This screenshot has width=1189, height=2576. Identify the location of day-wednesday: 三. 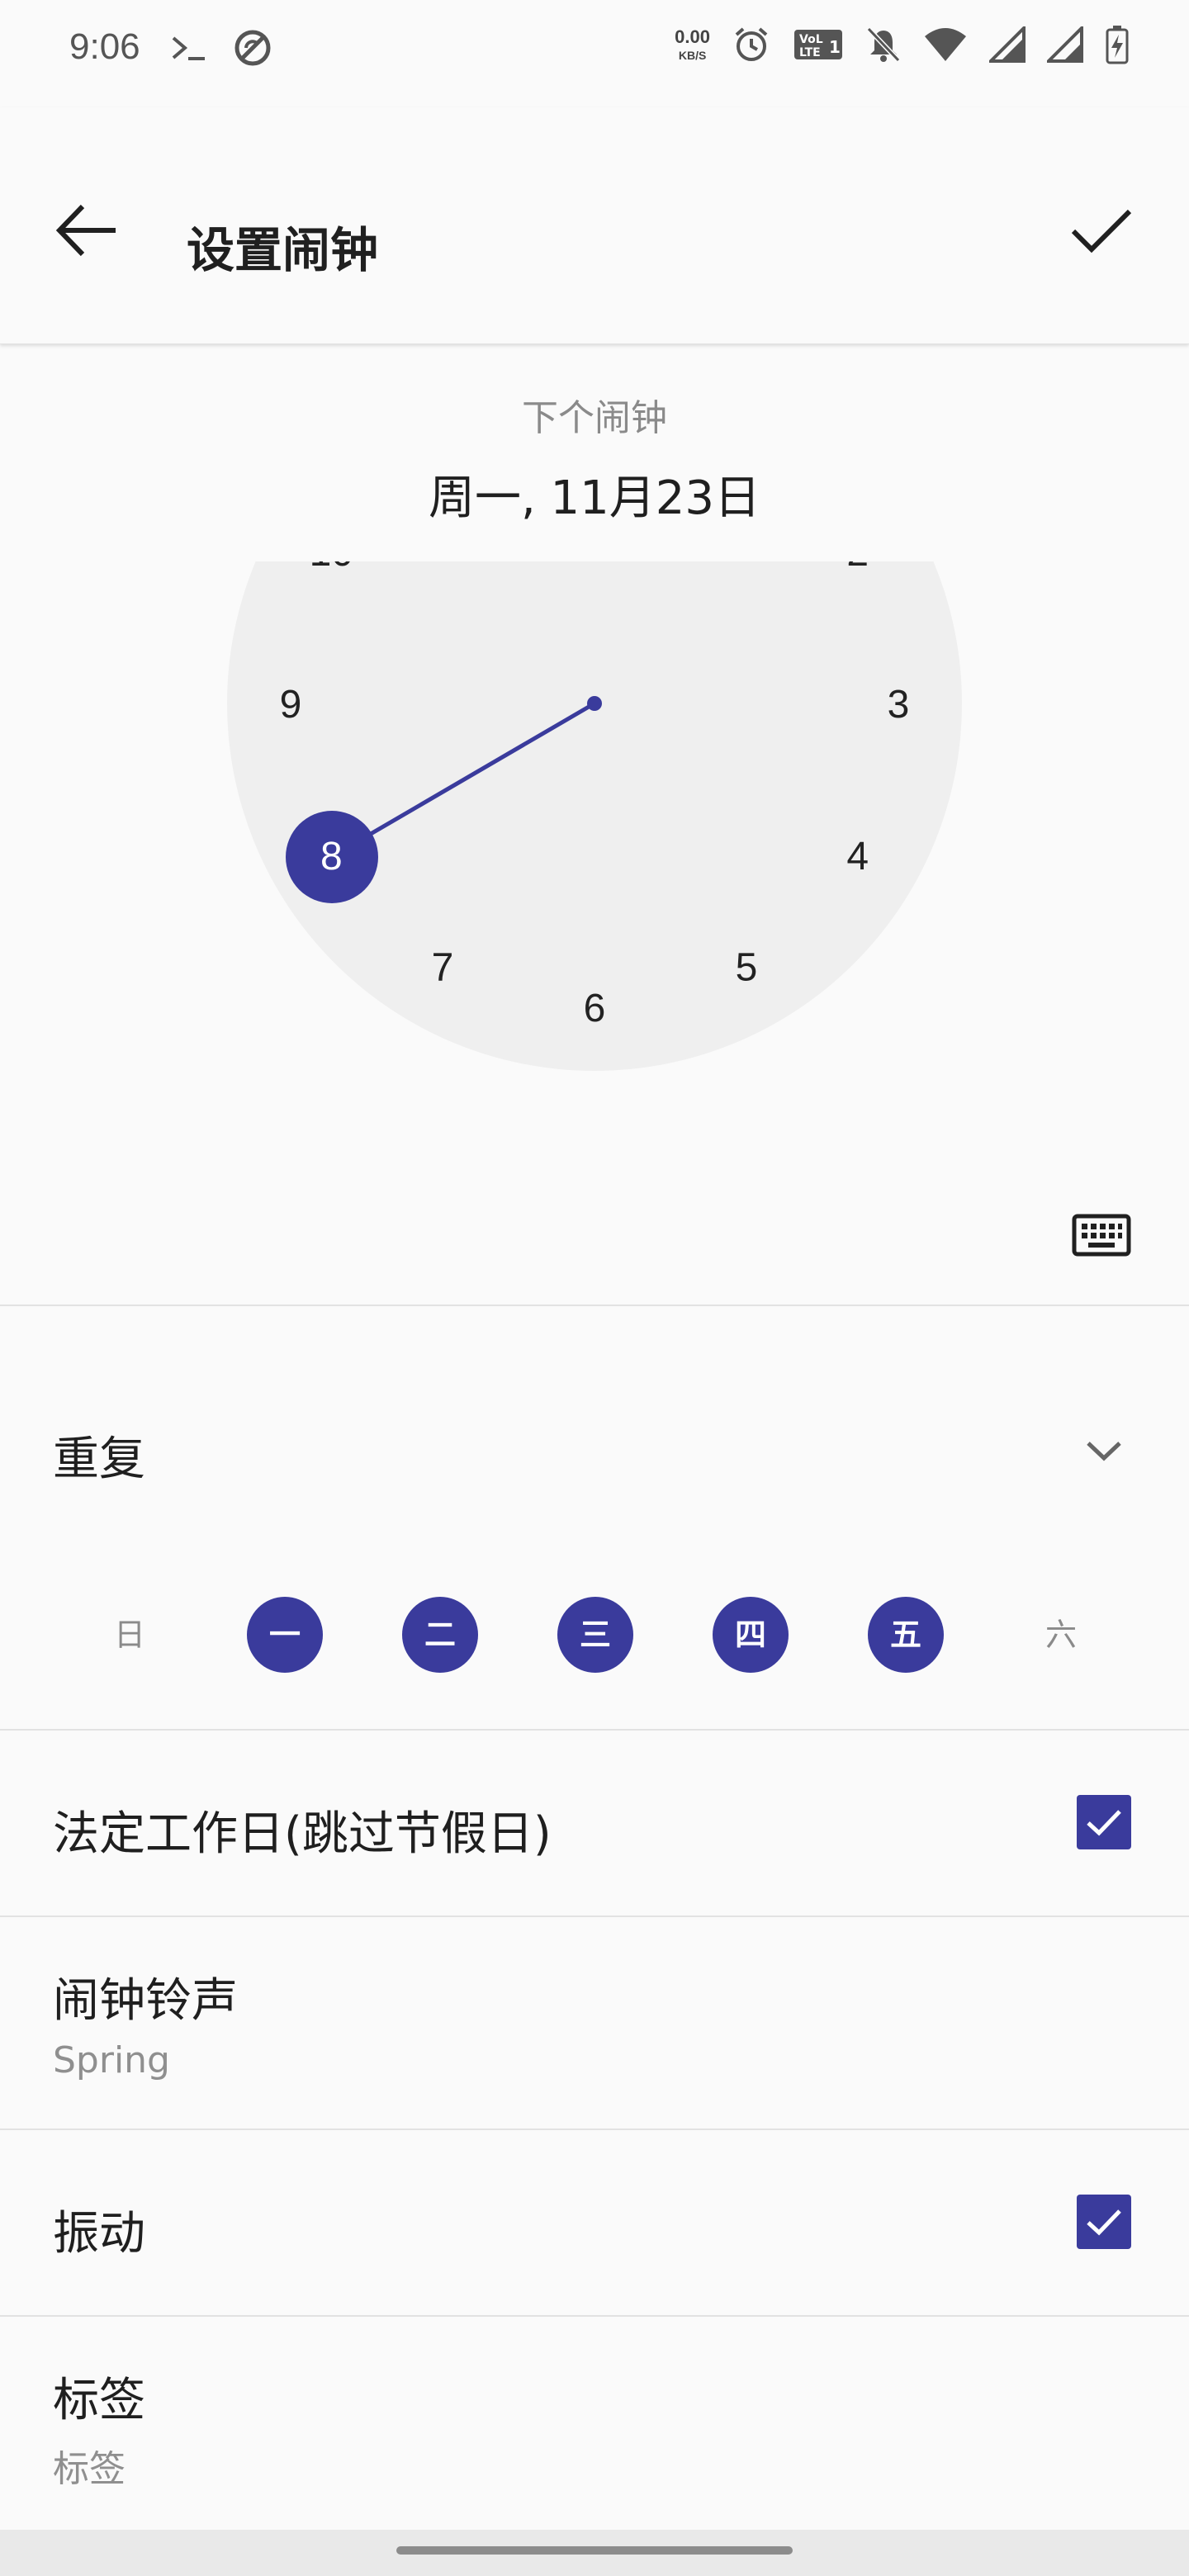
(595, 1635).